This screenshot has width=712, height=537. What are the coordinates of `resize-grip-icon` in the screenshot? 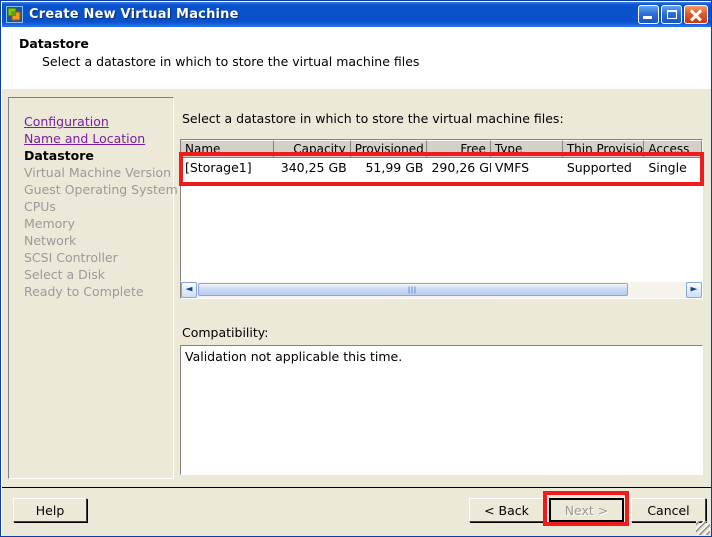 It's located at (703, 528).